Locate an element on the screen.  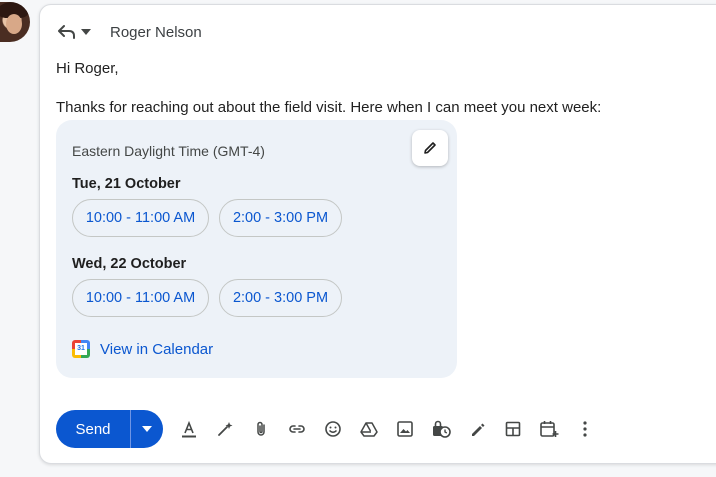
photo-icon is located at coordinates (405, 429).